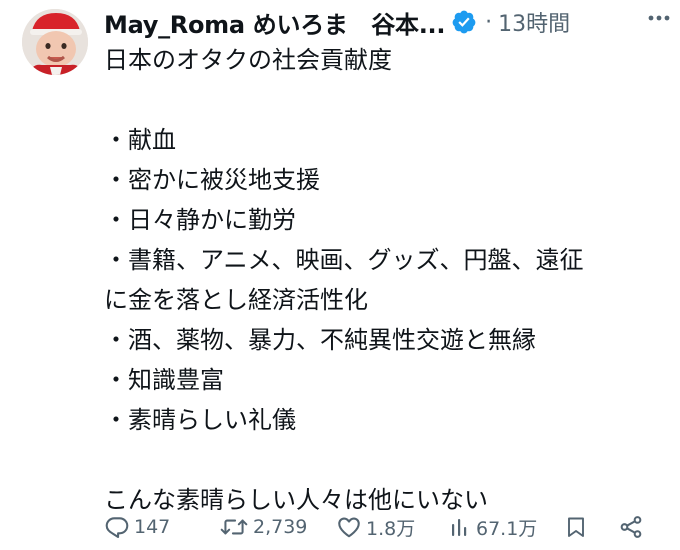  I want to click on like-count: 1.8万, so click(391, 528).